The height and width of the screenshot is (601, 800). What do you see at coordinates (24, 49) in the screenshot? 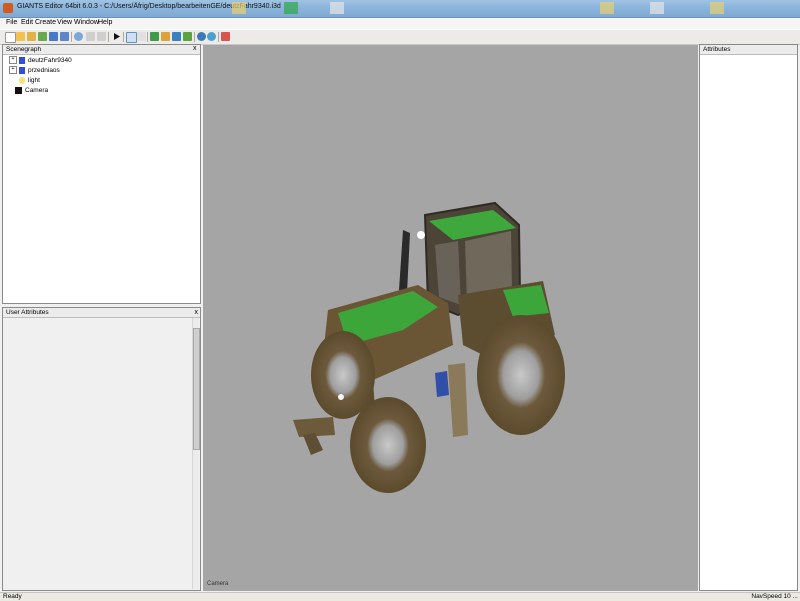
I see `scenegraph-title: Scenegraph` at bounding box center [24, 49].